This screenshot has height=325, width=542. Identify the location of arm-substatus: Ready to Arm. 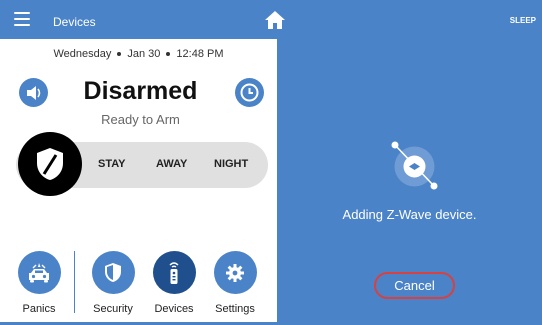
(140, 119).